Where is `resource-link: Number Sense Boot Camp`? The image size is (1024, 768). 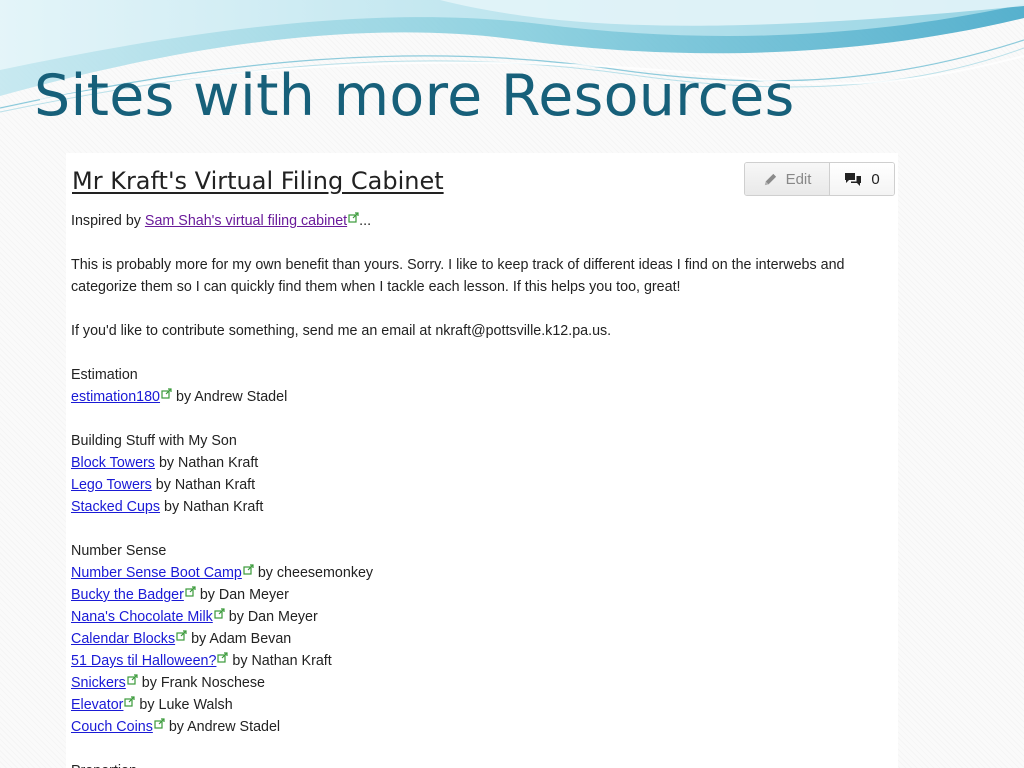
resource-link: Number Sense Boot Camp is located at coordinates (156, 573).